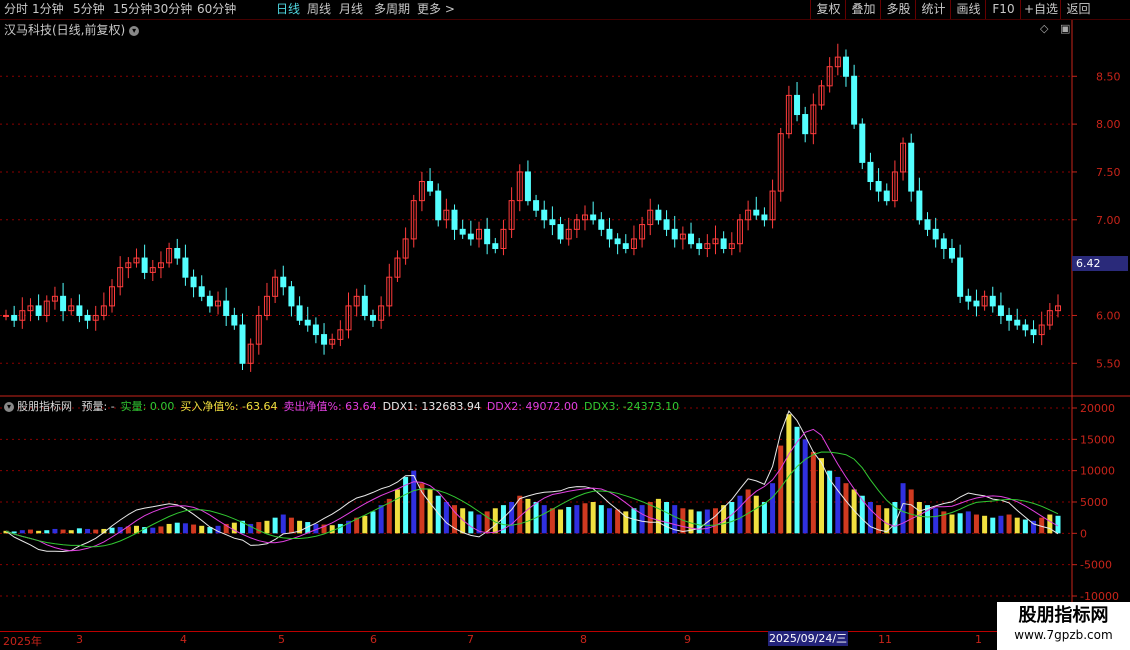 The height and width of the screenshot is (650, 1130). Describe the element at coordinates (808, 638) in the screenshot. I see `selected-date: 2025/09/24/三` at that location.